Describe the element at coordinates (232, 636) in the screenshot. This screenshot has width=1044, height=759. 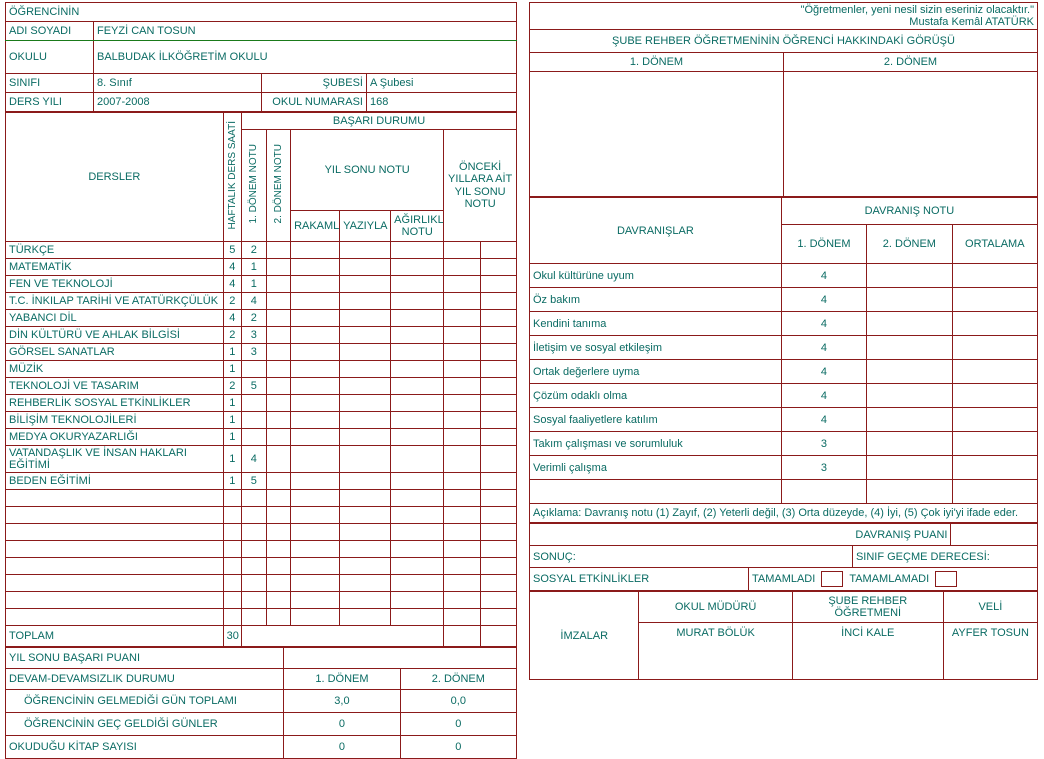
I see `total-hours: 30` at that location.